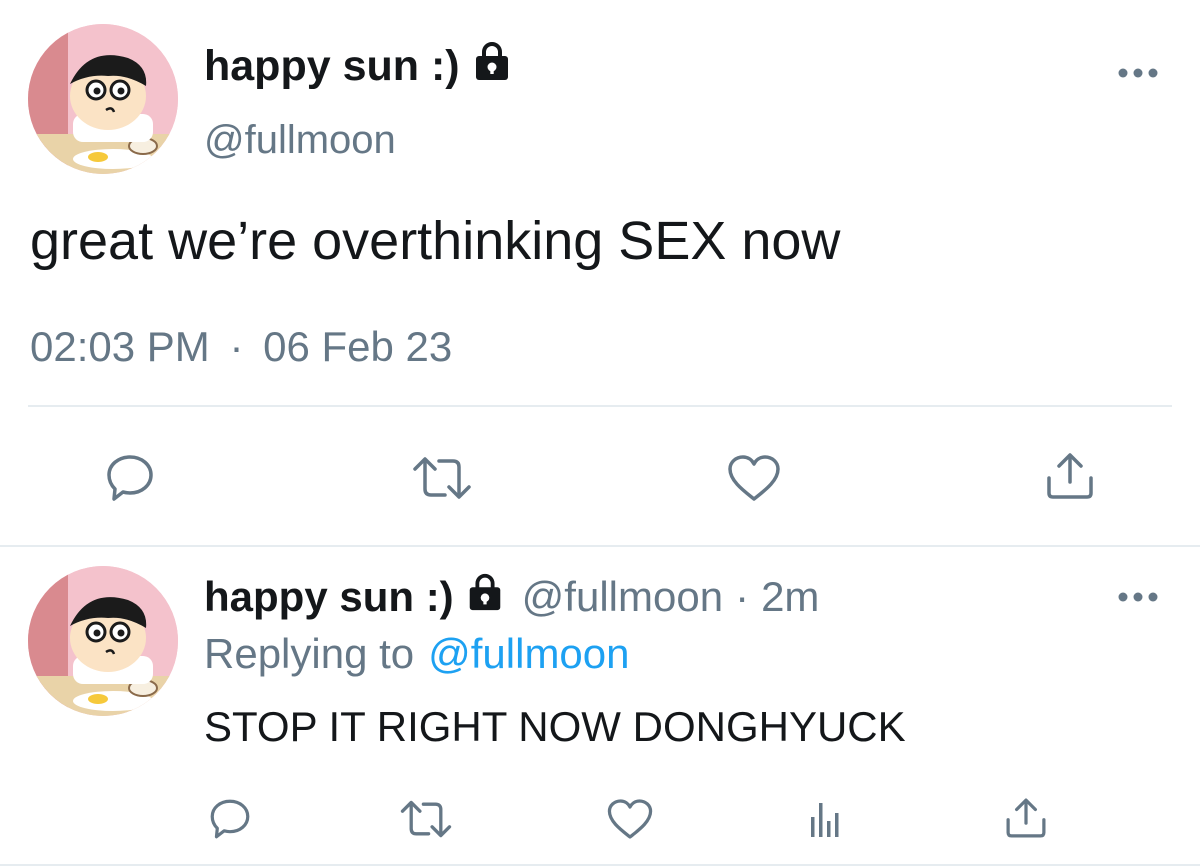 This screenshot has height=867, width=1200. I want to click on tweet-time: 02:03 PM, so click(120, 346).